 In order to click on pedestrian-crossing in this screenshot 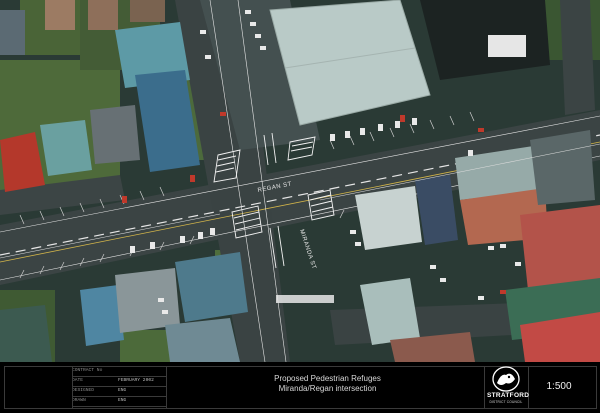, I will do `click(305, 299)`.